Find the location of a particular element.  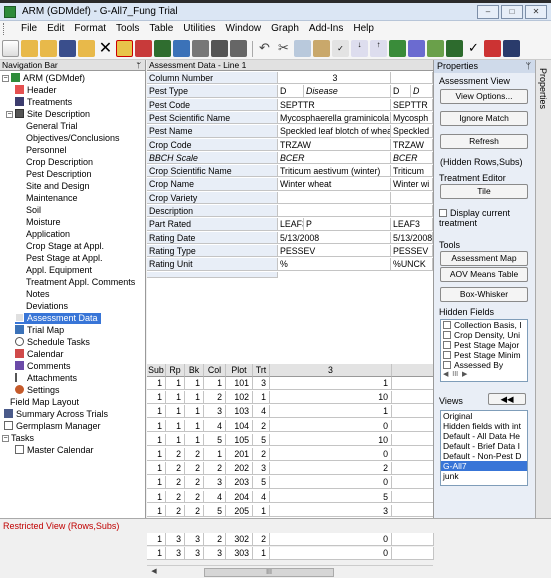

menu-window: Window is located at coordinates (244, 28).